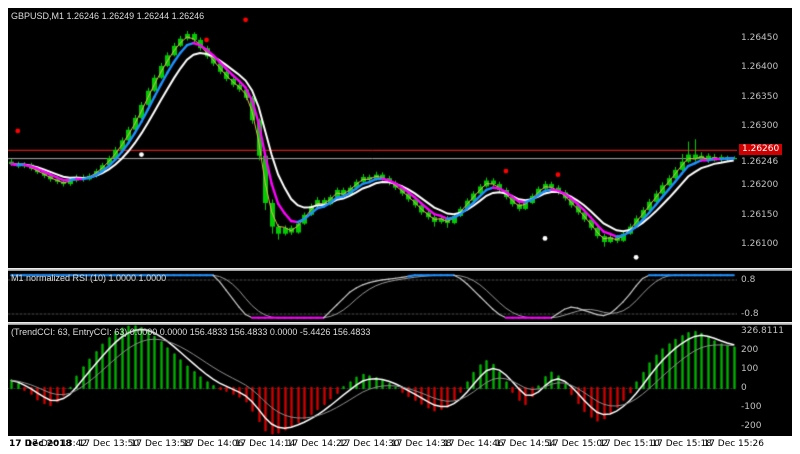 This screenshot has width=800, height=454. What do you see at coordinates (760, 126) in the screenshot?
I see `price-tick-label: 1.26300` at bounding box center [760, 126].